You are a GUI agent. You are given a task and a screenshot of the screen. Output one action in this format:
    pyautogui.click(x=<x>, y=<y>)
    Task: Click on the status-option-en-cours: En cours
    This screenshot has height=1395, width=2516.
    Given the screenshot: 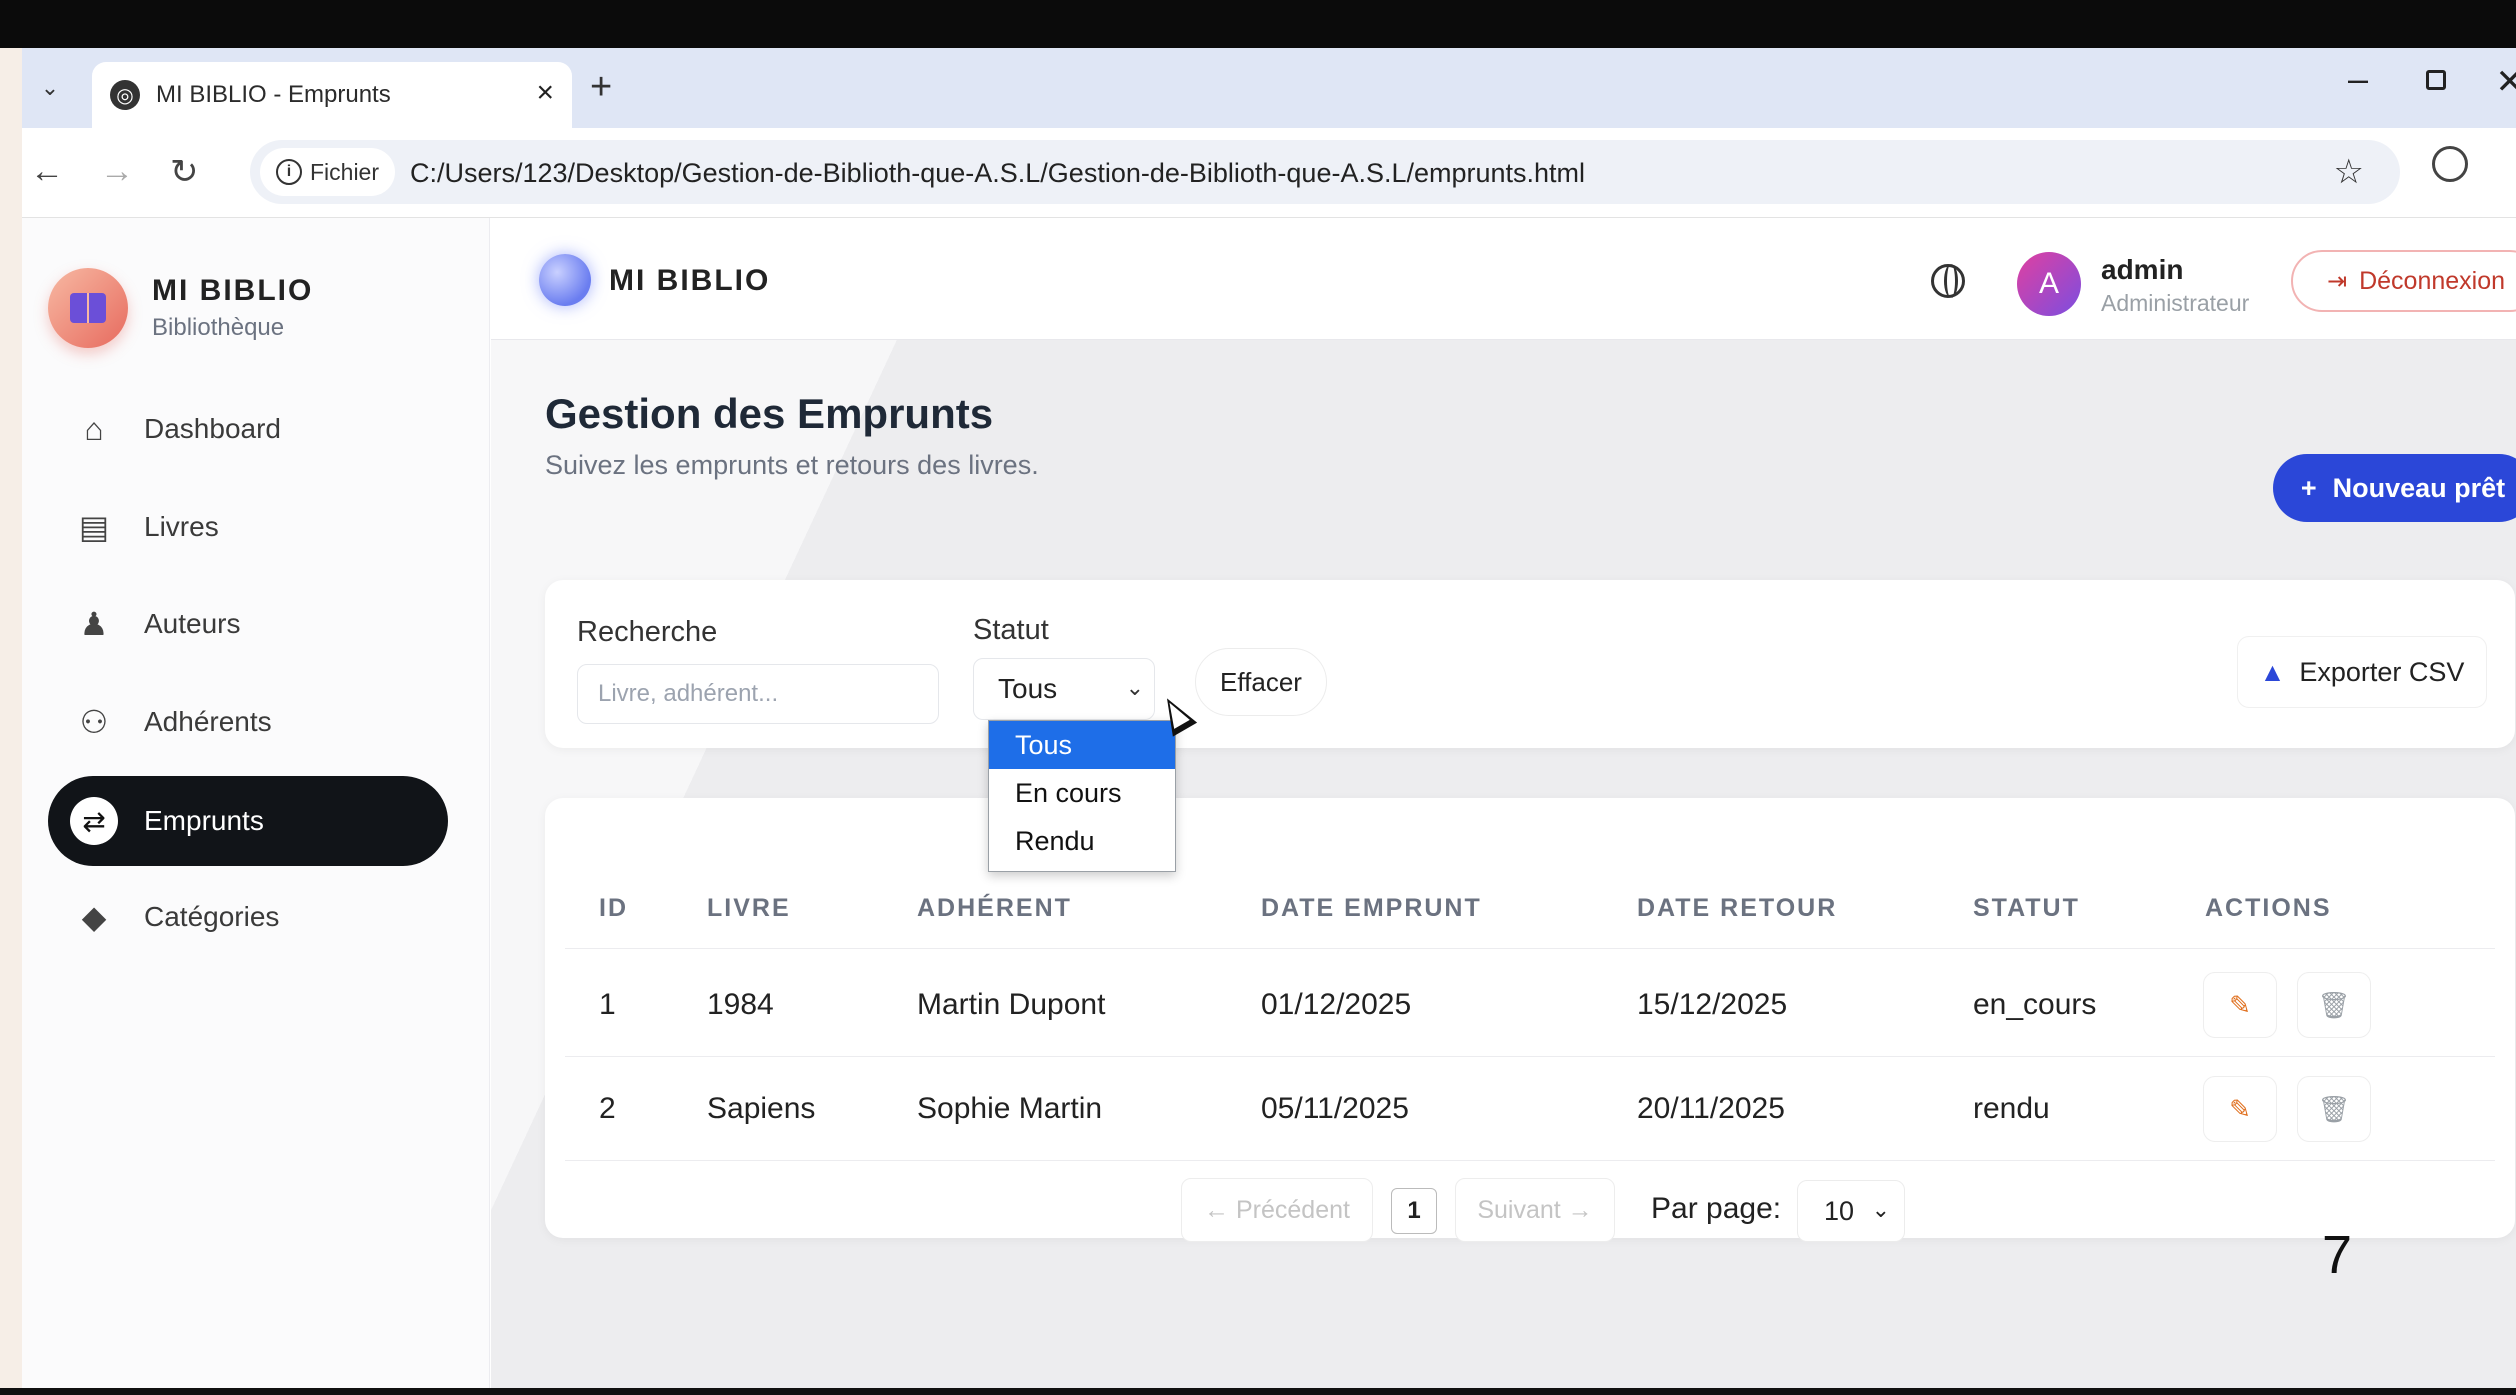 What is the action you would take?
    pyautogui.click(x=1082, y=793)
    